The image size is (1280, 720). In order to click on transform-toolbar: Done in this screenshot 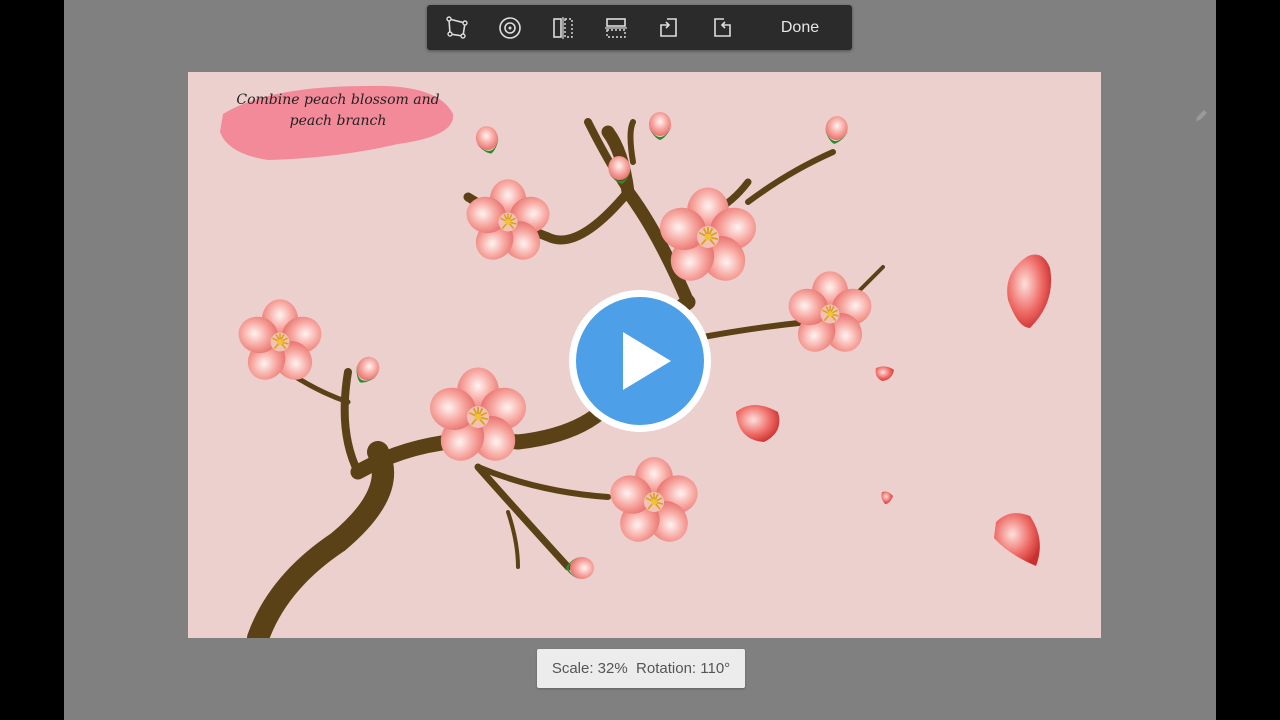, I will do `click(639, 27)`.